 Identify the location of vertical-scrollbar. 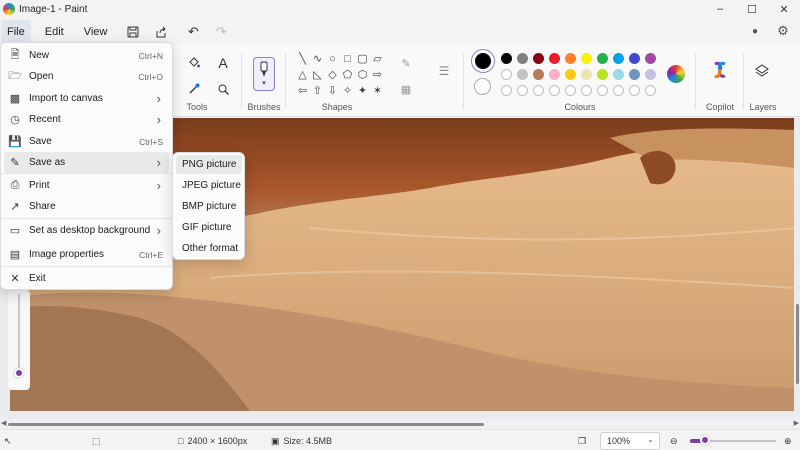
(797, 268).